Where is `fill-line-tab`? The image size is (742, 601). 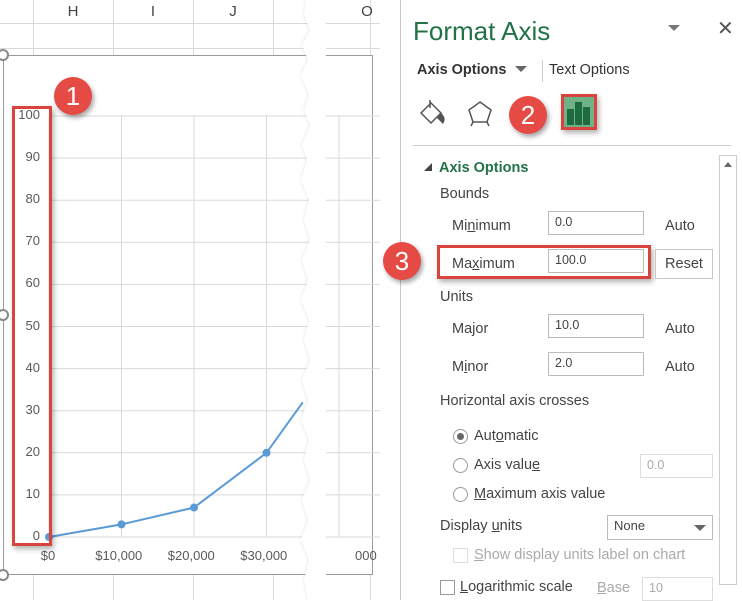 fill-line-tab is located at coordinates (432, 113).